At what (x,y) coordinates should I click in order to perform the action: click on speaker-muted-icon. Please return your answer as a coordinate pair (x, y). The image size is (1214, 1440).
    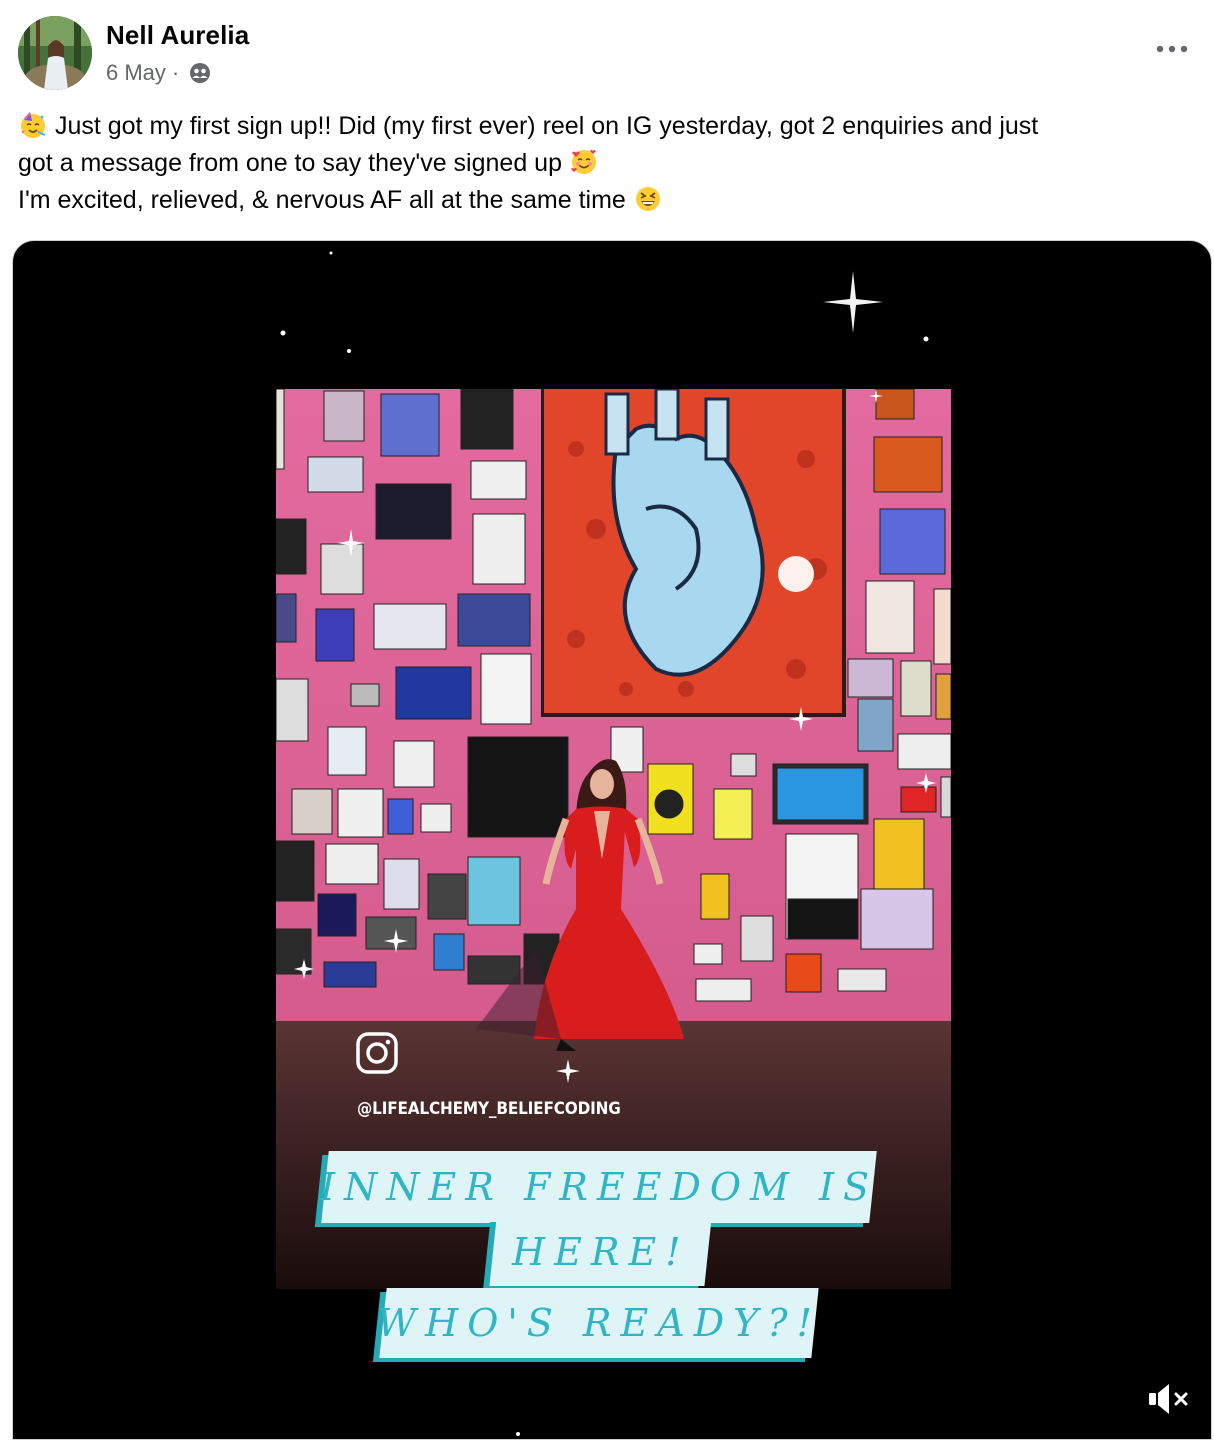
    Looking at the image, I should click on (1168, 1399).